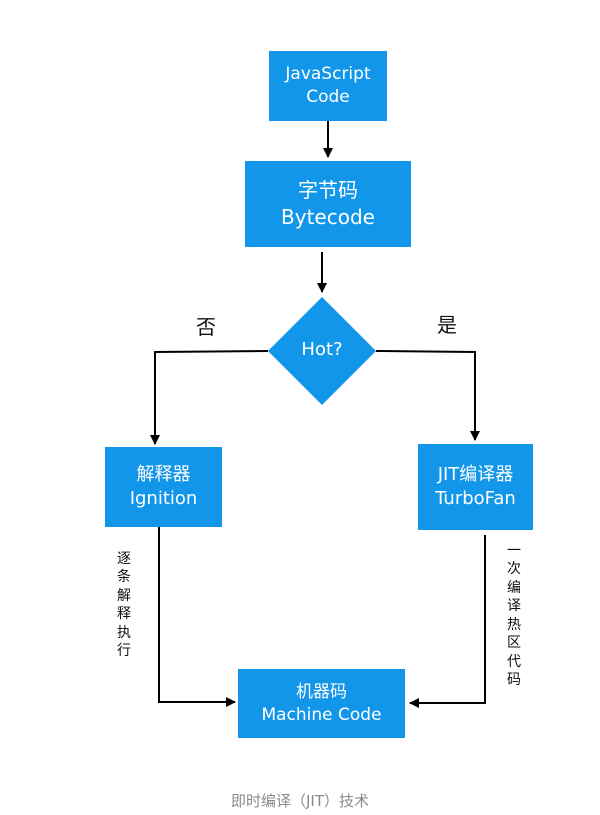 The height and width of the screenshot is (815, 600). Describe the element at coordinates (328, 217) in the screenshot. I see `node-bytecode-line2: Bytecode` at that location.